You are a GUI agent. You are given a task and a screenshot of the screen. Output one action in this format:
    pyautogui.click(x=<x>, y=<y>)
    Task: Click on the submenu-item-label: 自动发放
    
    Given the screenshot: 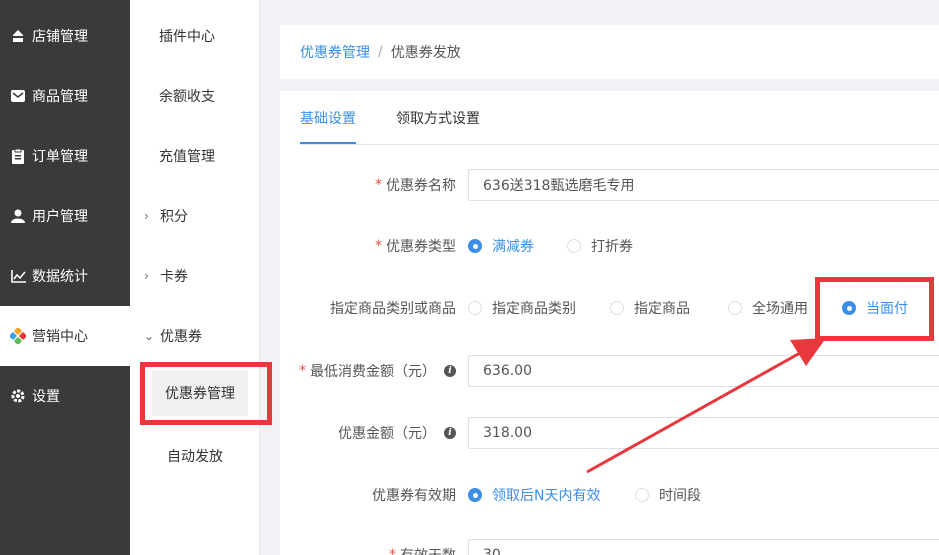 What is the action you would take?
    pyautogui.click(x=195, y=457)
    